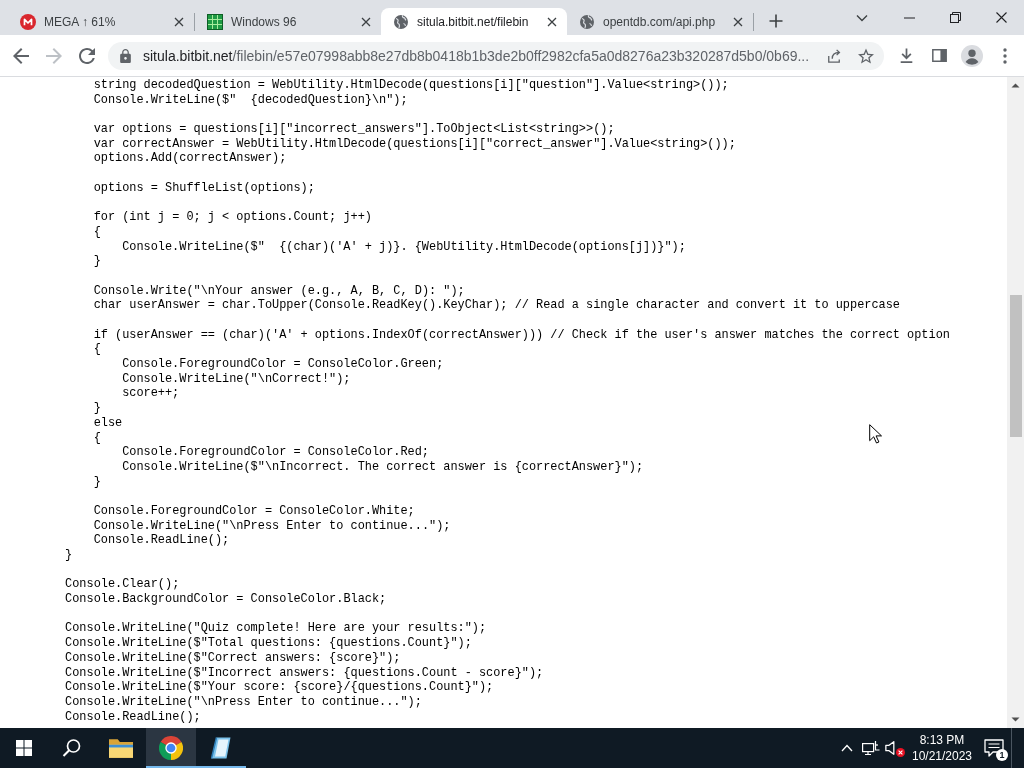 The height and width of the screenshot is (768, 1024). Describe the element at coordinates (955, 17) in the screenshot. I see `restore-icon` at that location.